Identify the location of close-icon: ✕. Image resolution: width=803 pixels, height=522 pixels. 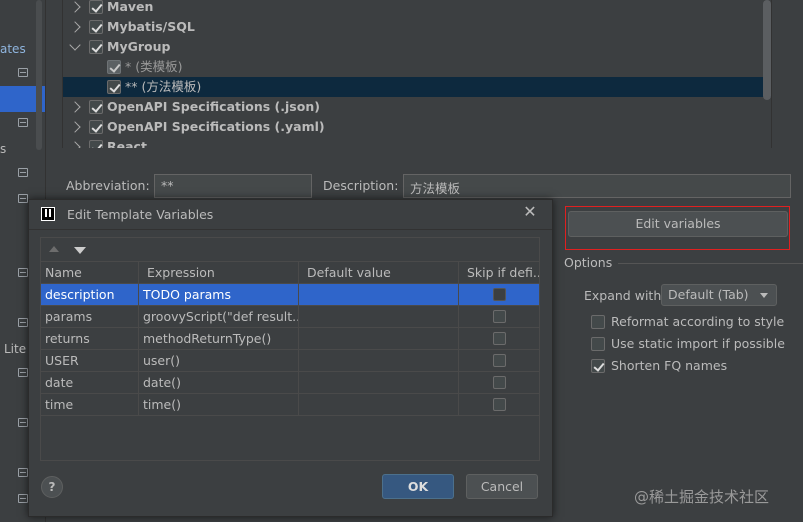
(530, 212).